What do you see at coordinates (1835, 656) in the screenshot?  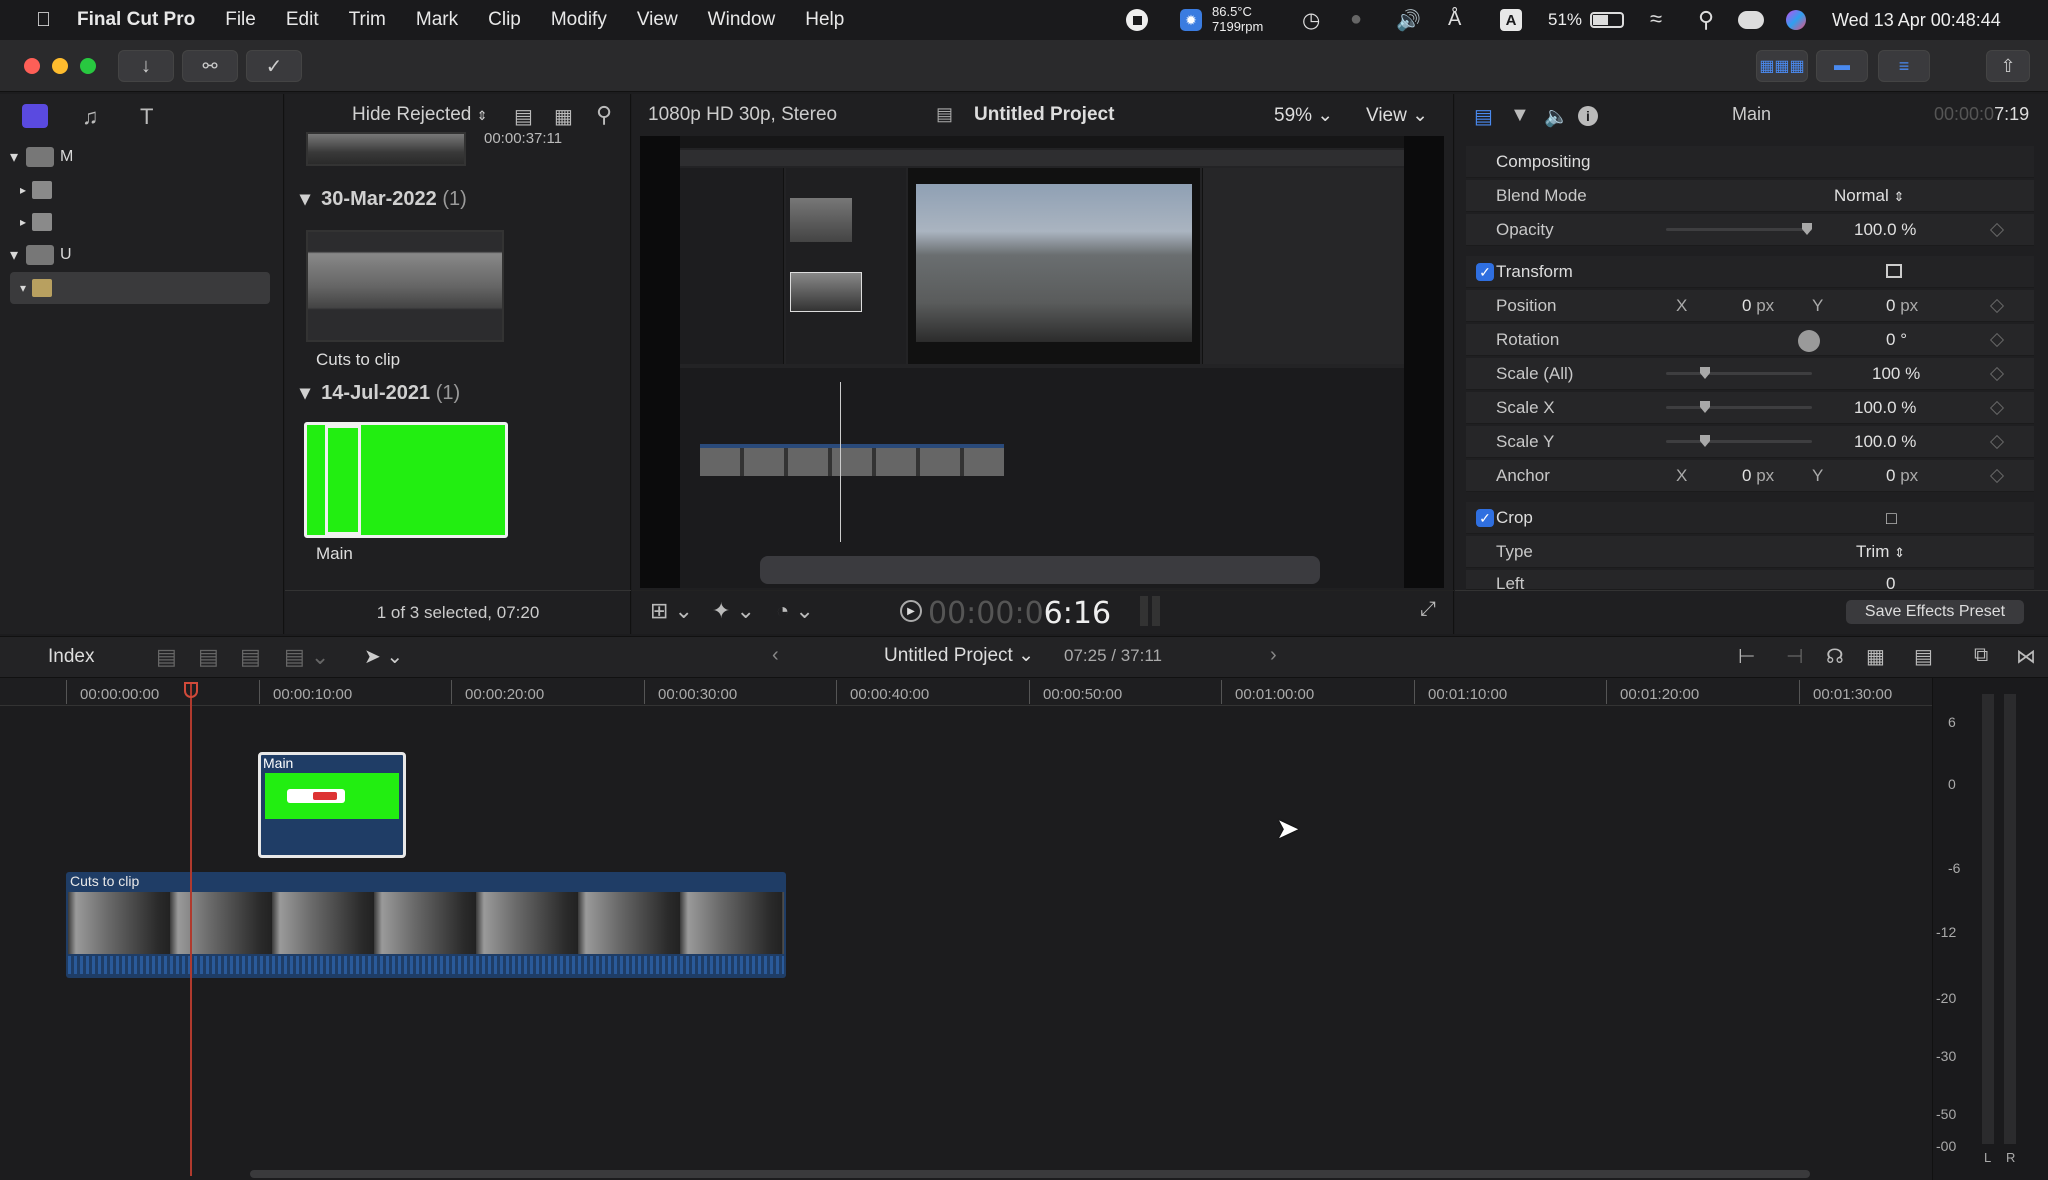 I see `audio-skimming-icon: ☊` at bounding box center [1835, 656].